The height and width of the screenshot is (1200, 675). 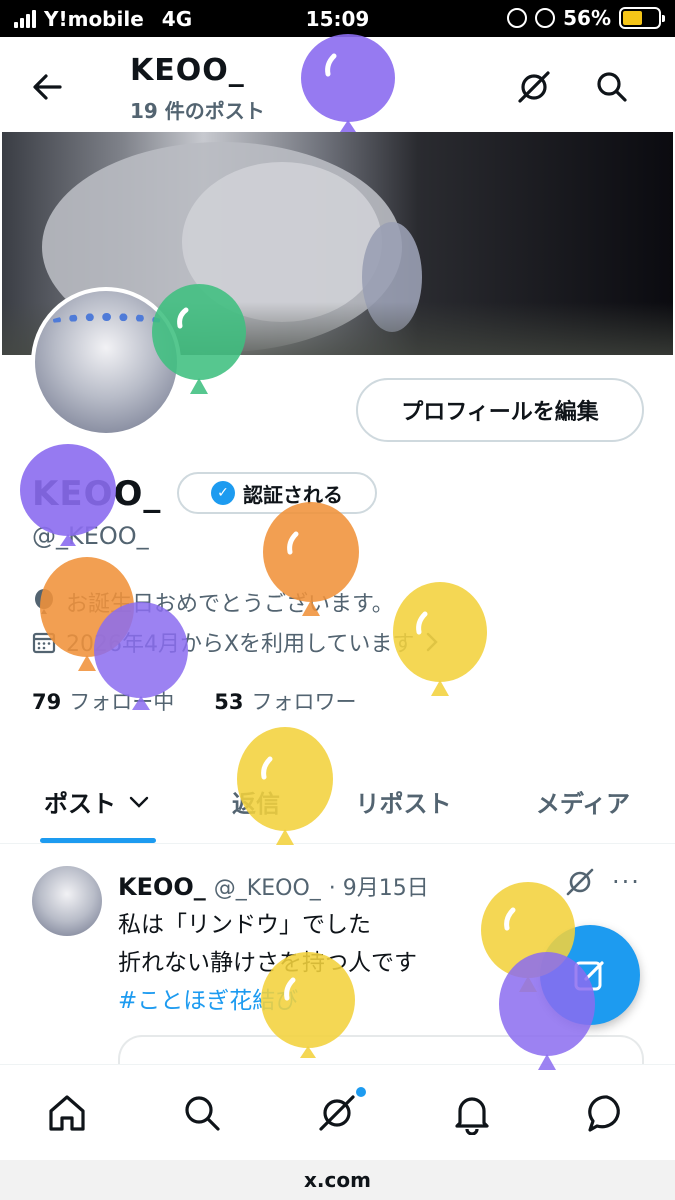 What do you see at coordinates (122, 702) in the screenshot?
I see `following-label: フォロー中` at bounding box center [122, 702].